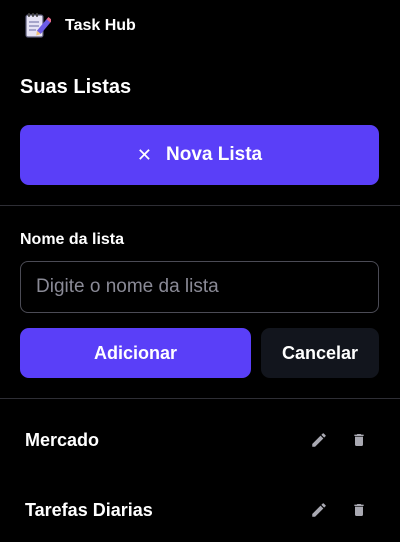 Image resolution: width=400 pixels, height=542 pixels. Describe the element at coordinates (62, 440) in the screenshot. I see `list-item-label: Mercado` at that location.